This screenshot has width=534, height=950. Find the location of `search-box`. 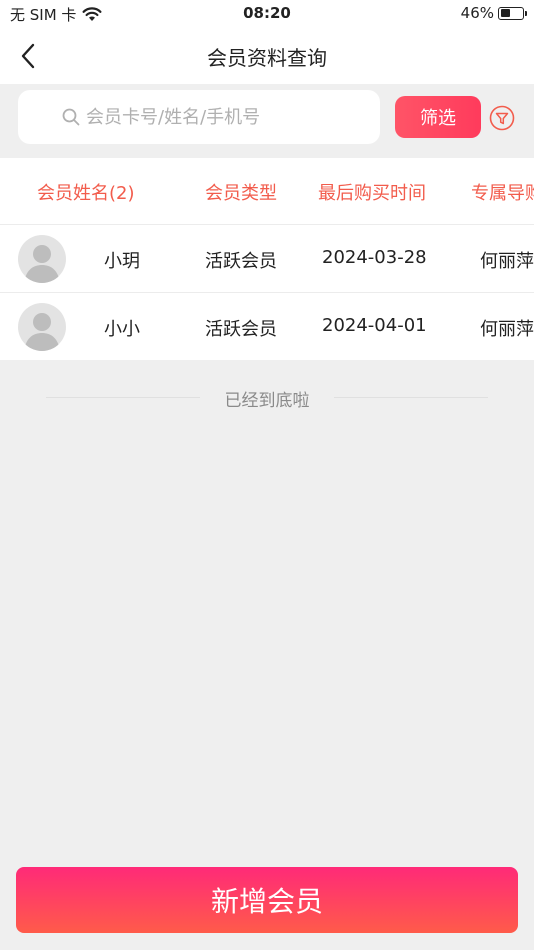

search-box is located at coordinates (199, 117).